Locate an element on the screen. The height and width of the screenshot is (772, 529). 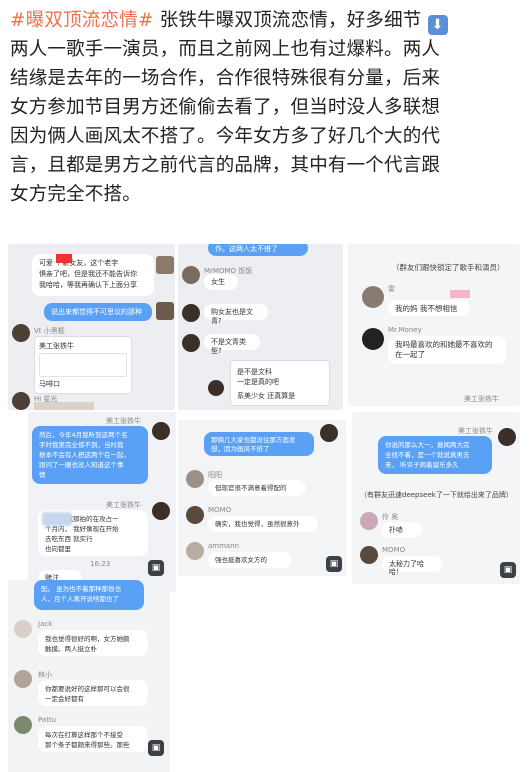
sender-name: ammann is located at coordinates (224, 546).